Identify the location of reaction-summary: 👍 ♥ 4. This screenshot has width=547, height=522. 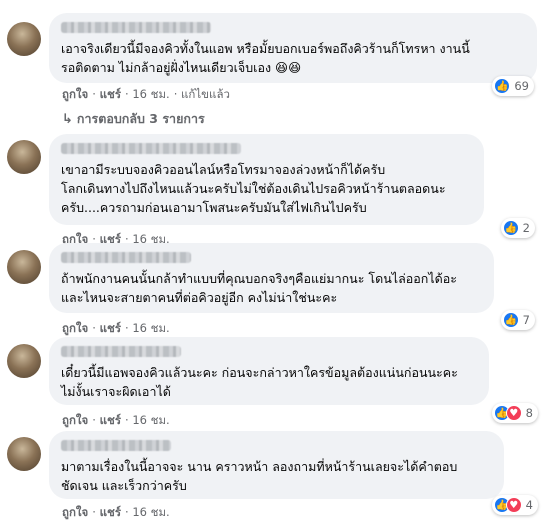
(514, 505).